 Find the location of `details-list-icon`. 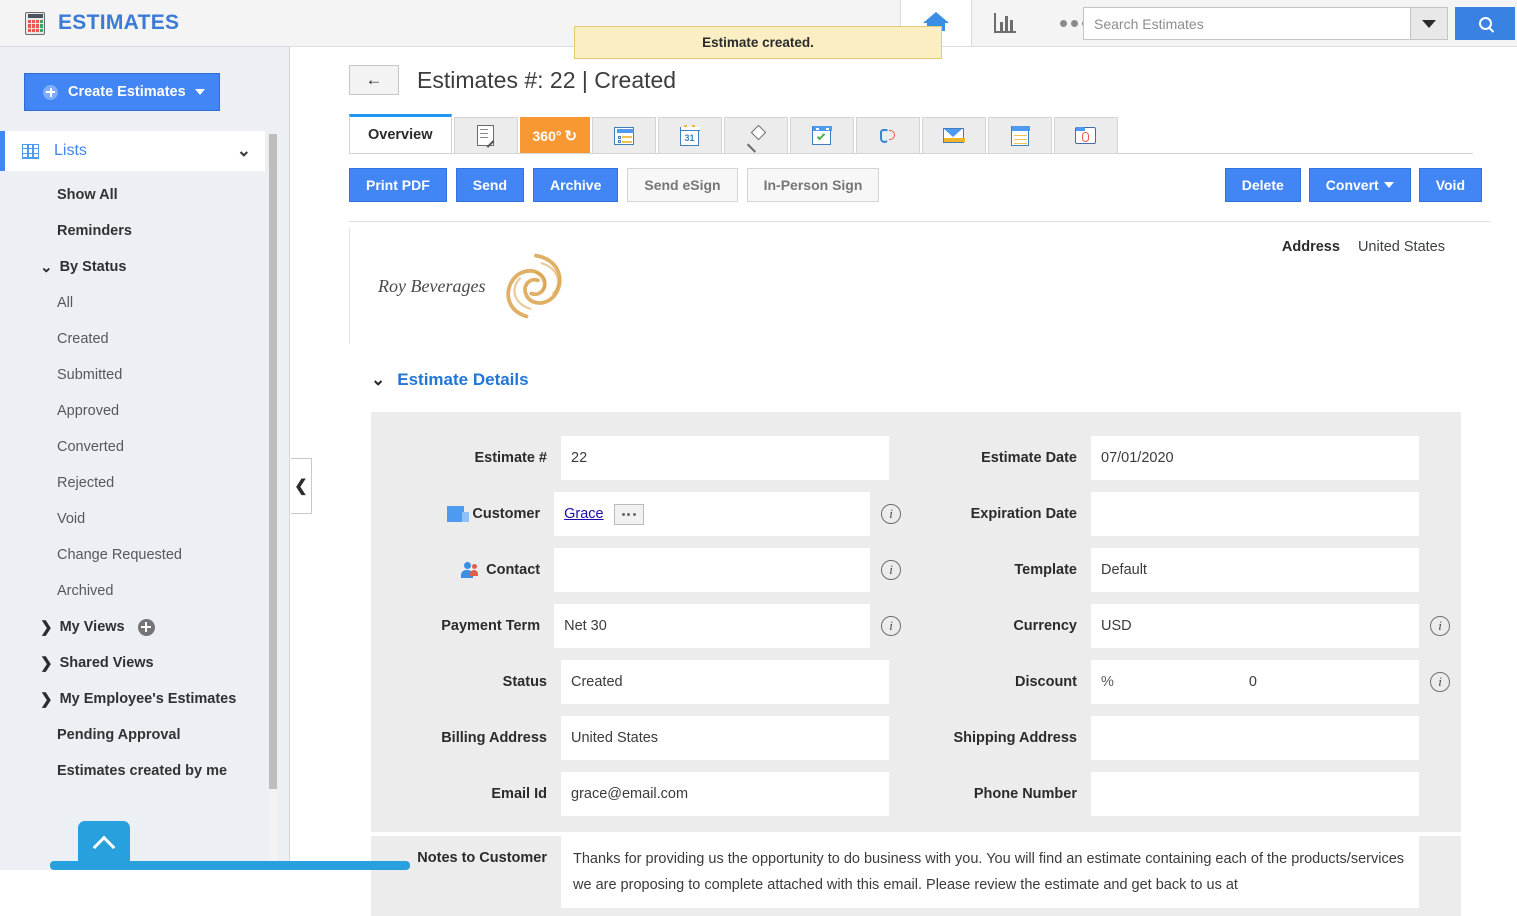

details-list-icon is located at coordinates (624, 136).